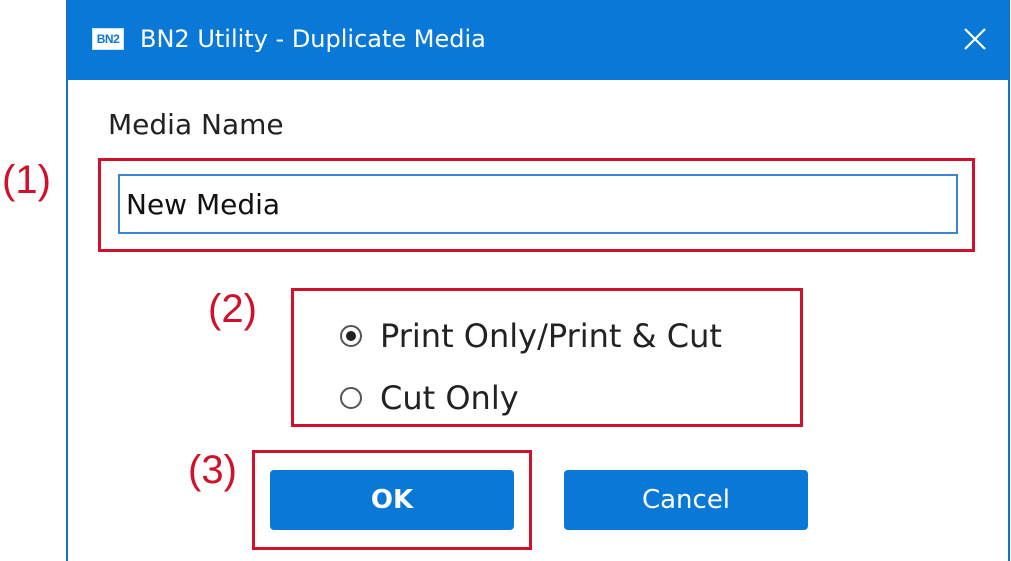 This screenshot has height=561, width=1011. Describe the element at coordinates (26, 180) in the screenshot. I see `annotation-label-1: (1)` at that location.